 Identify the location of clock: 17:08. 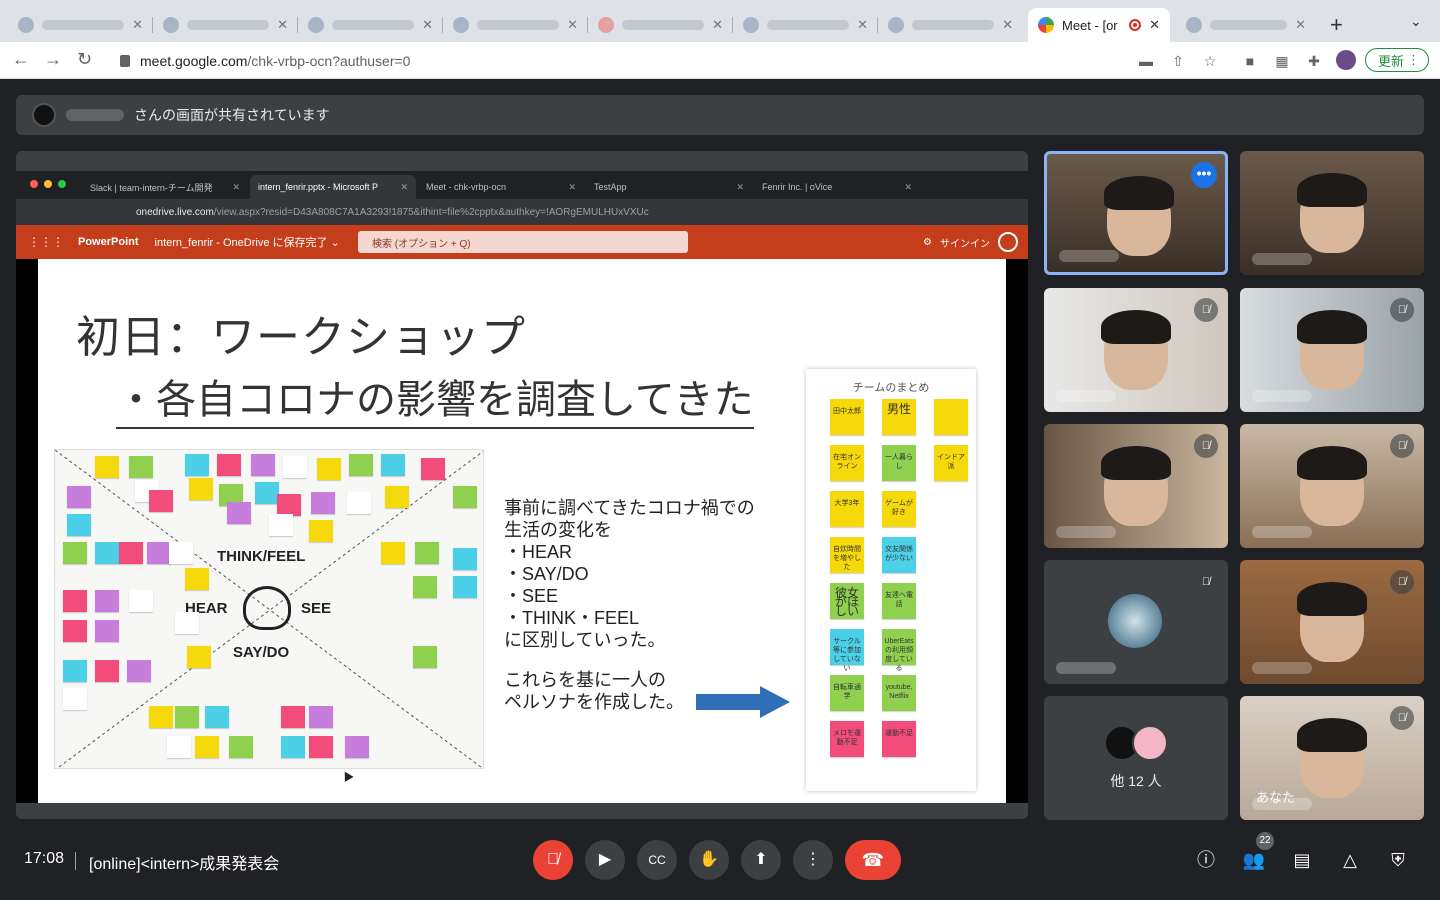
(44, 858).